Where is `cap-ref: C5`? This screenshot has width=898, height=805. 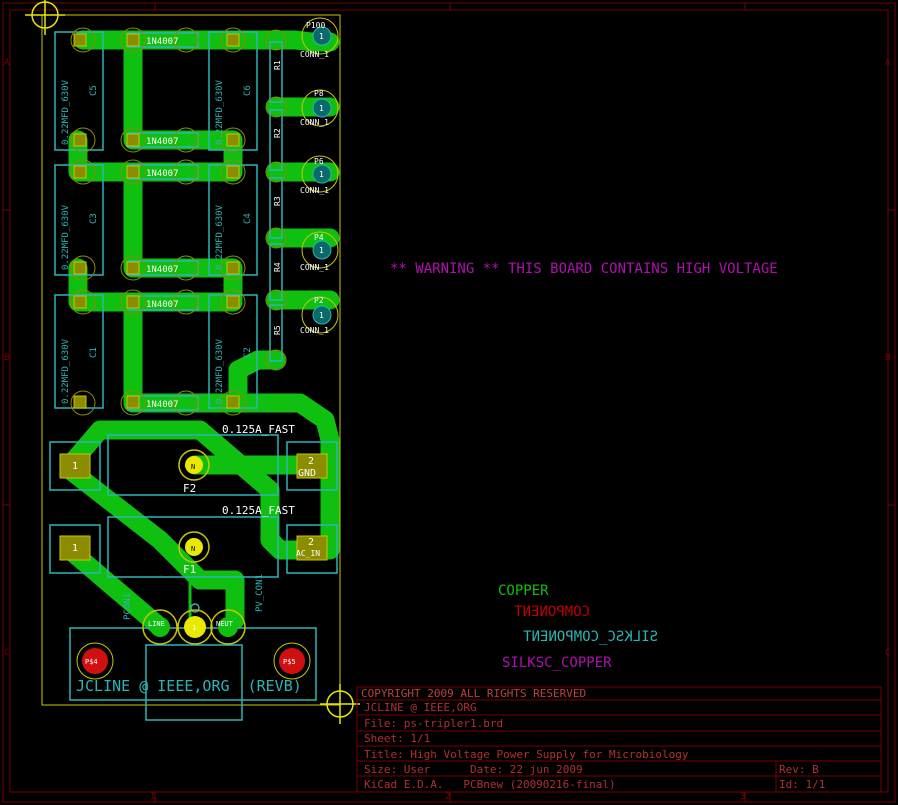
cap-ref: C5 is located at coordinates (94, 90).